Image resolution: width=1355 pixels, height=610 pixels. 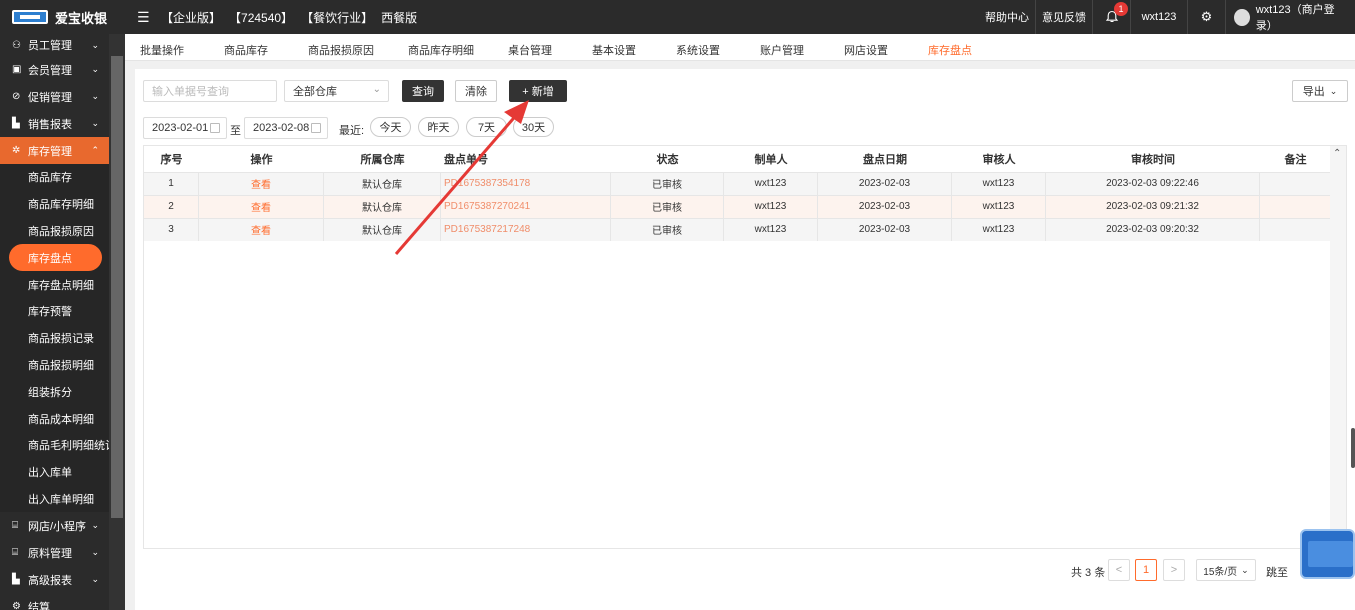 What do you see at coordinates (438, 127) in the screenshot?
I see `quick-yesterday-button: 昨天` at bounding box center [438, 127].